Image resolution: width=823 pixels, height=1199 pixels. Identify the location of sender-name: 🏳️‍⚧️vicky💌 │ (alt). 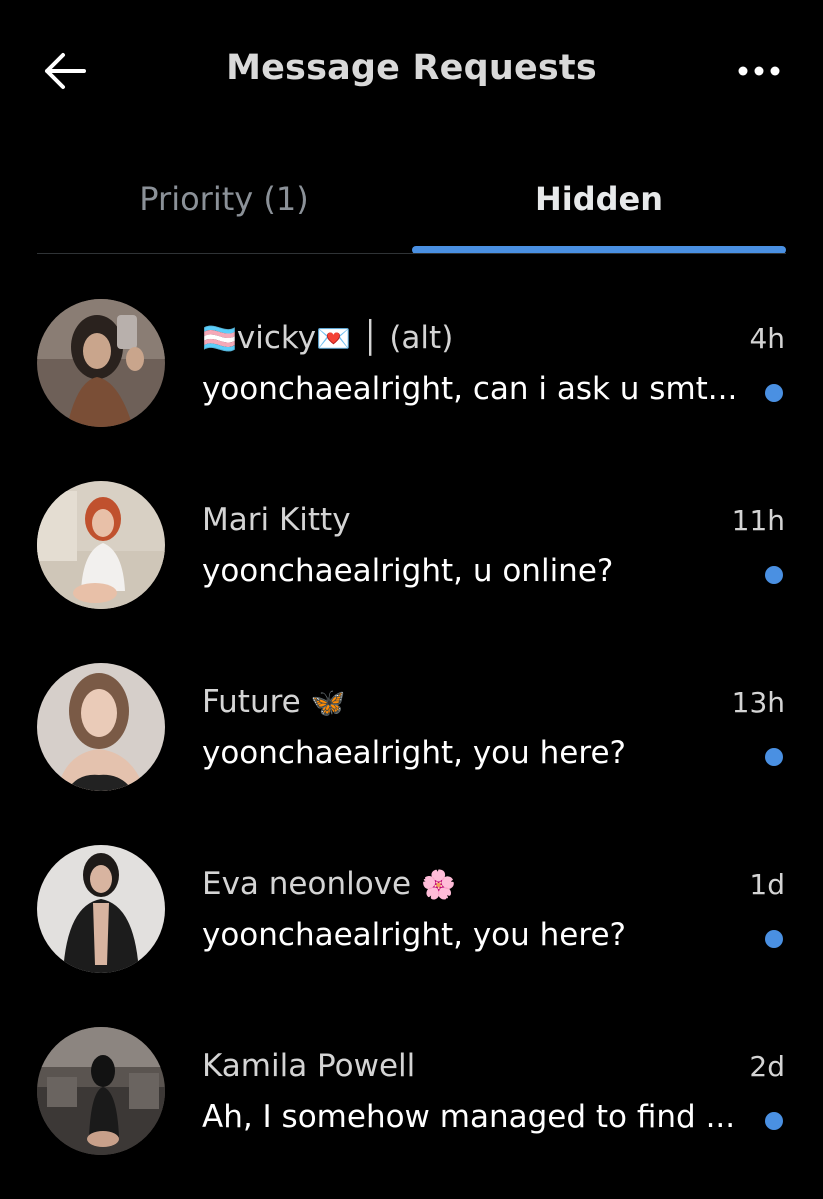
(327, 338).